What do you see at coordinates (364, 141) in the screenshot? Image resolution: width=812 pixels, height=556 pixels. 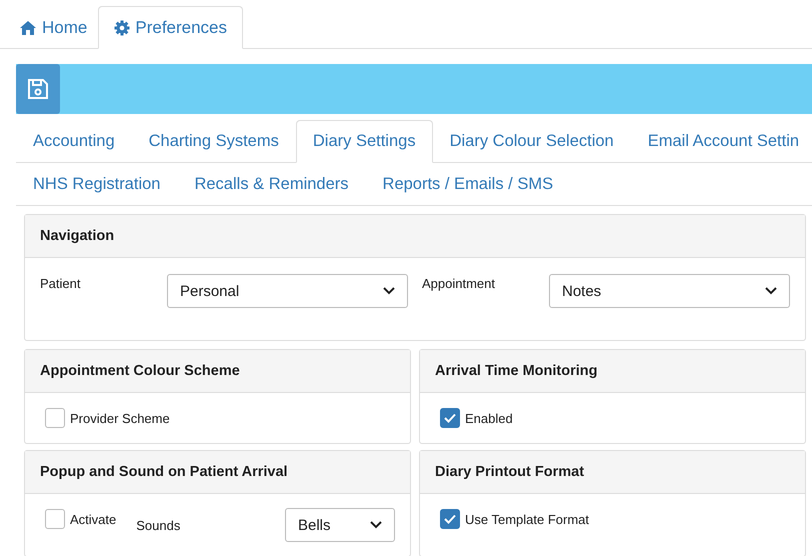 I see `settings-tab: Diary Settings` at bounding box center [364, 141].